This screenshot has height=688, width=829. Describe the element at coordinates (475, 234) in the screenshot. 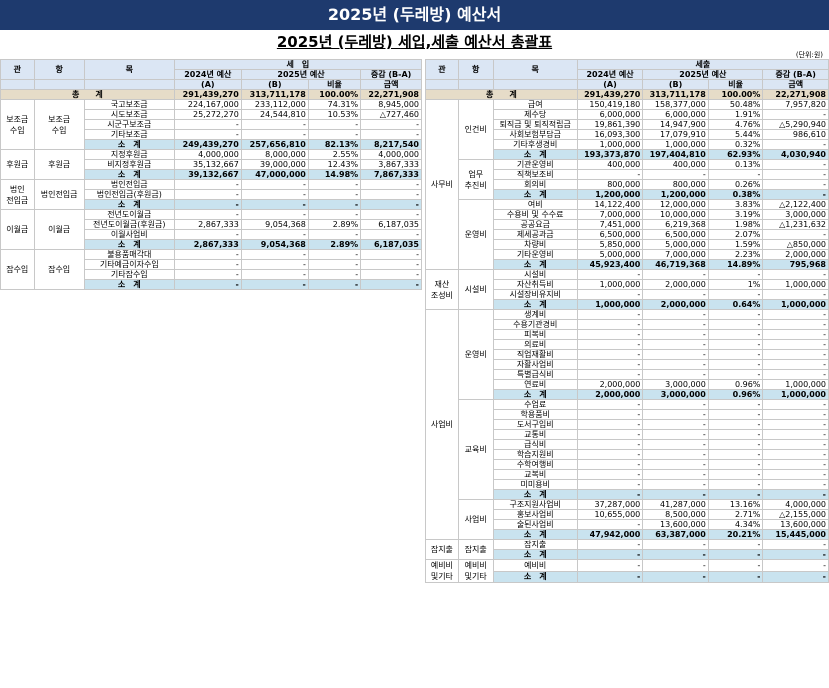

I see `hang-label: 운영비` at that location.